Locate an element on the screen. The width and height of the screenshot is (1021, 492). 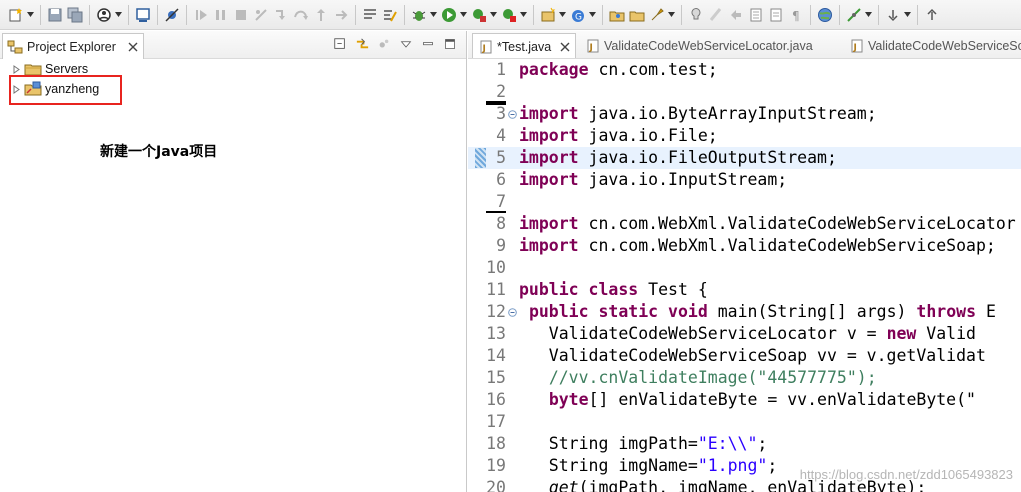
code-line: 3 import java.io.ByteArrayInputStream; is located at coordinates (744, 114).